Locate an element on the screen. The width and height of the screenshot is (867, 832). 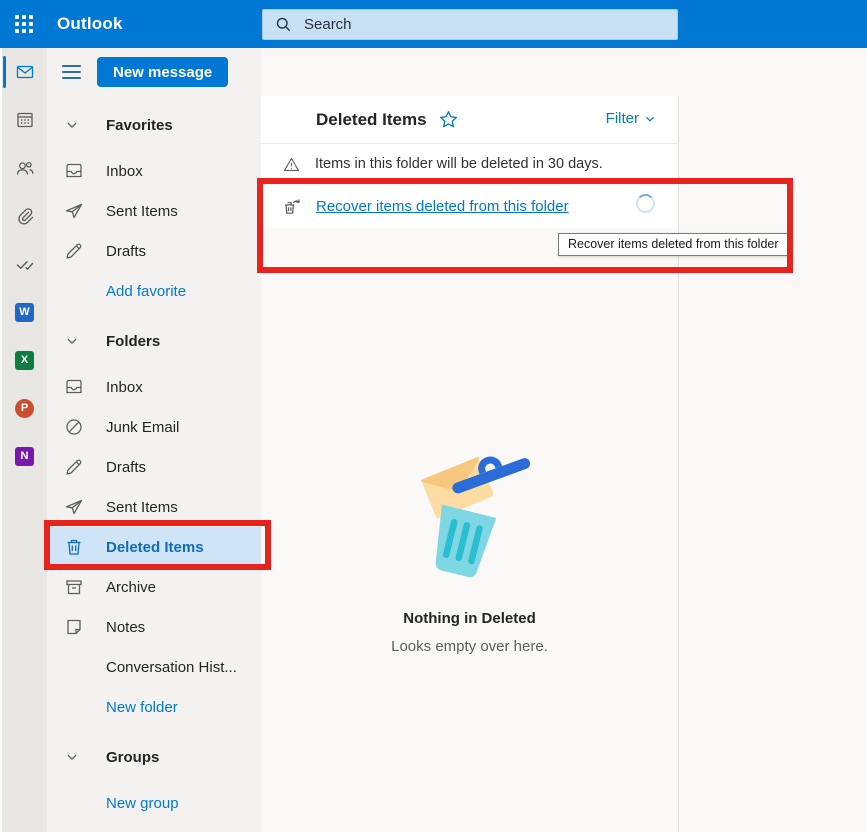
rail-item-people is located at coordinates (24, 168).